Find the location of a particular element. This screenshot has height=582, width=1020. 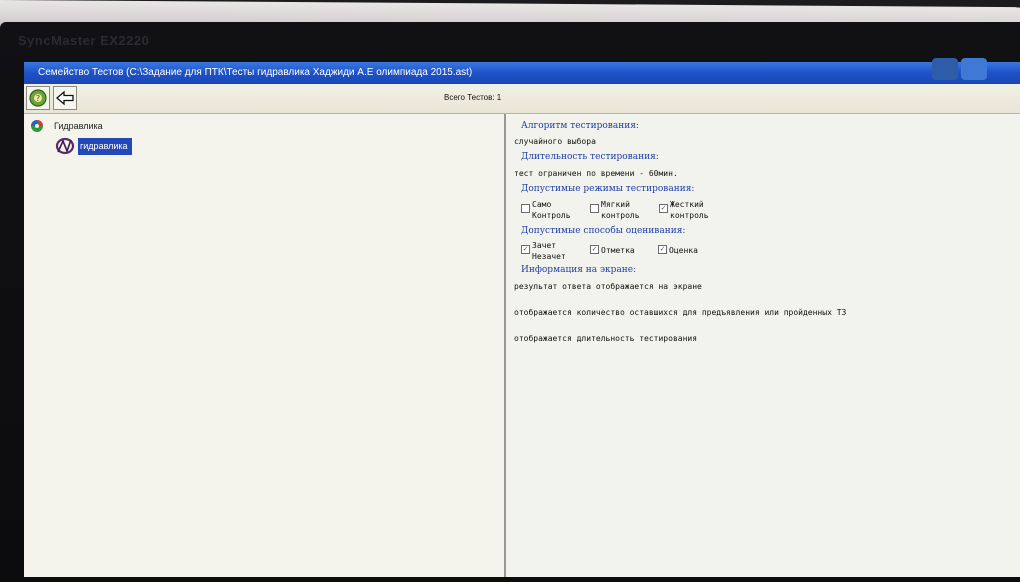

screen-info-heading: Информация на экране: is located at coordinates (579, 270).